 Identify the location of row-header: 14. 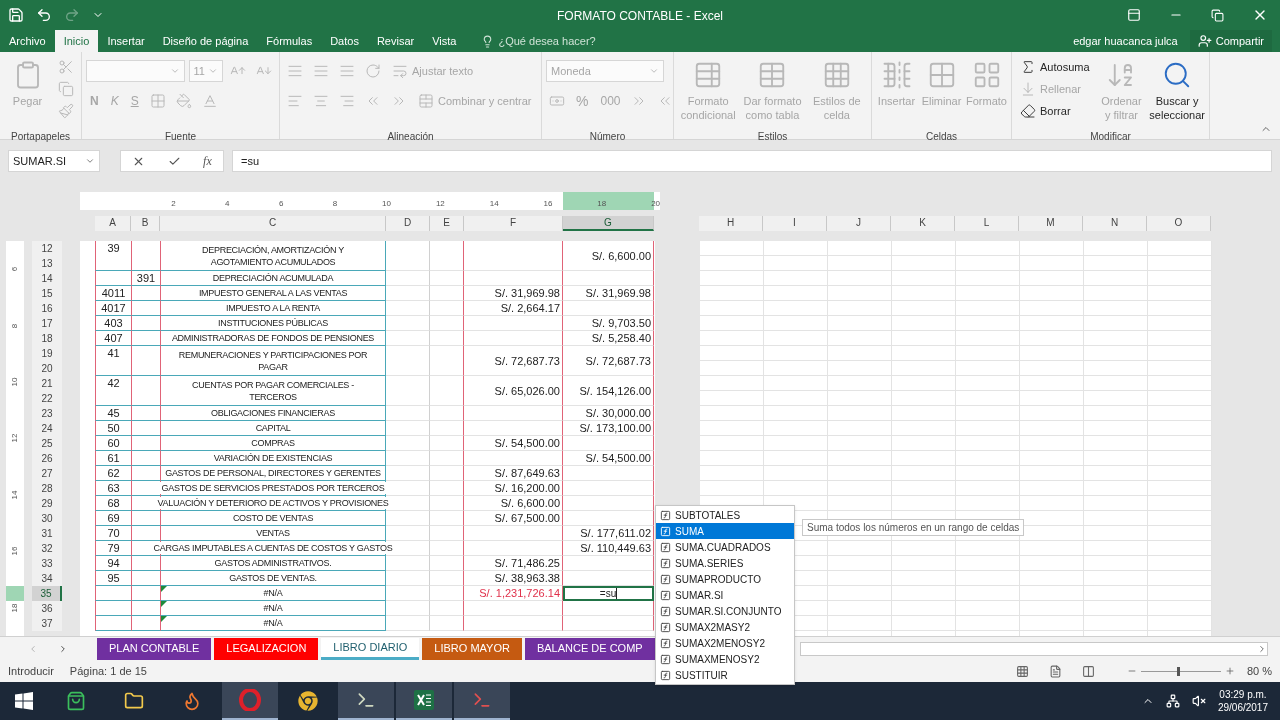
(47, 278).